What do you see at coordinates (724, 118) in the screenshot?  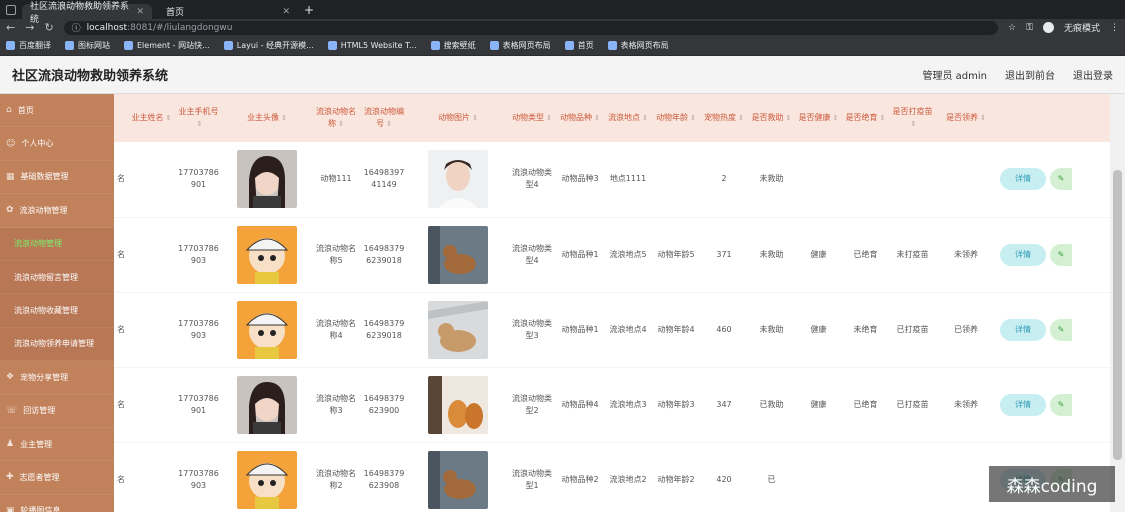 I see `column-header: 宠物热度 ⇕` at bounding box center [724, 118].